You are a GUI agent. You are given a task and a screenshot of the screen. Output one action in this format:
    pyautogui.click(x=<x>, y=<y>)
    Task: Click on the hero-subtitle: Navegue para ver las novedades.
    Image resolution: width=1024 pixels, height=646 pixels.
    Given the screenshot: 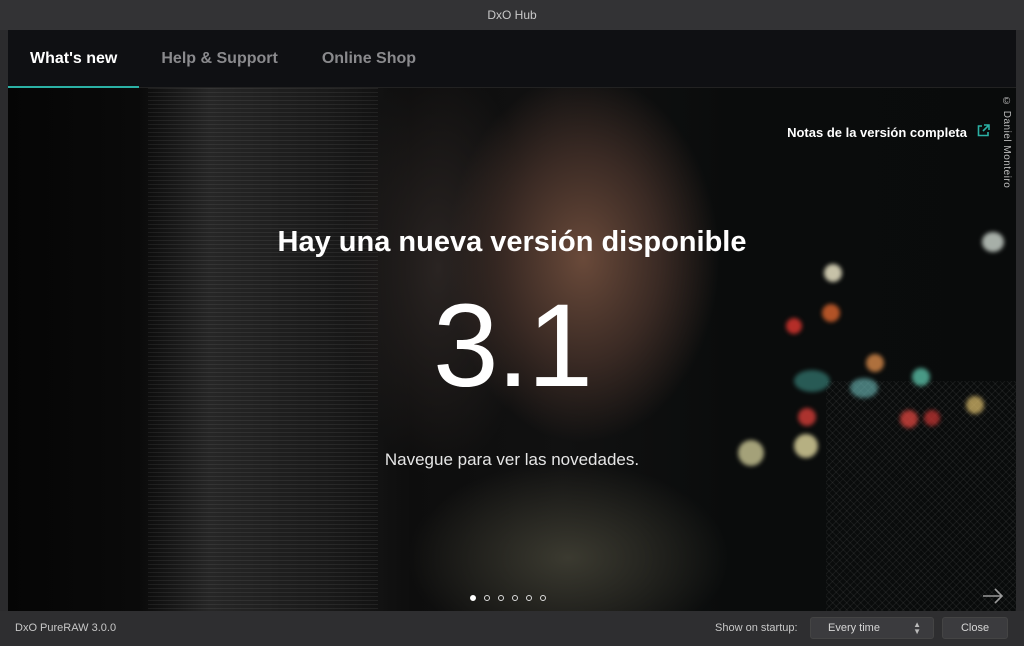 What is the action you would take?
    pyautogui.click(x=512, y=459)
    